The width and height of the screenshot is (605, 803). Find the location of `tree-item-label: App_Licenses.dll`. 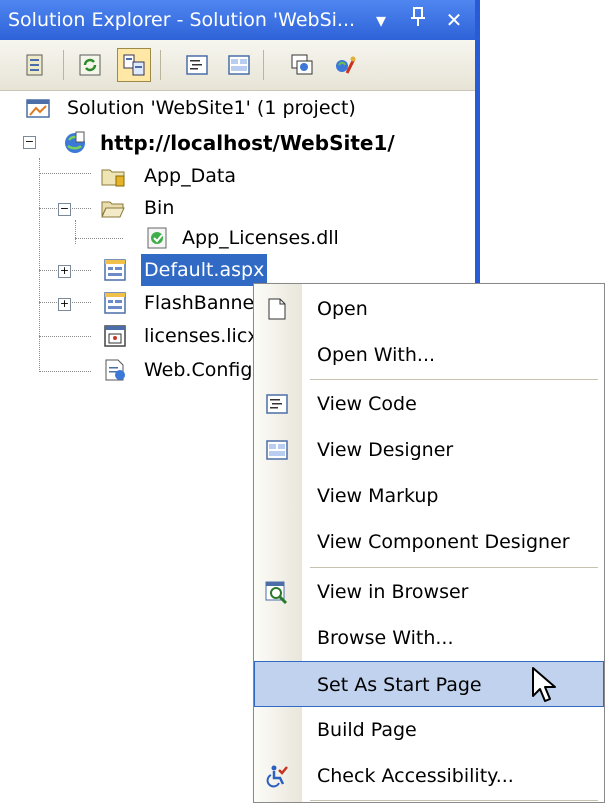

tree-item-label: App_Licenses.dll is located at coordinates (260, 238).